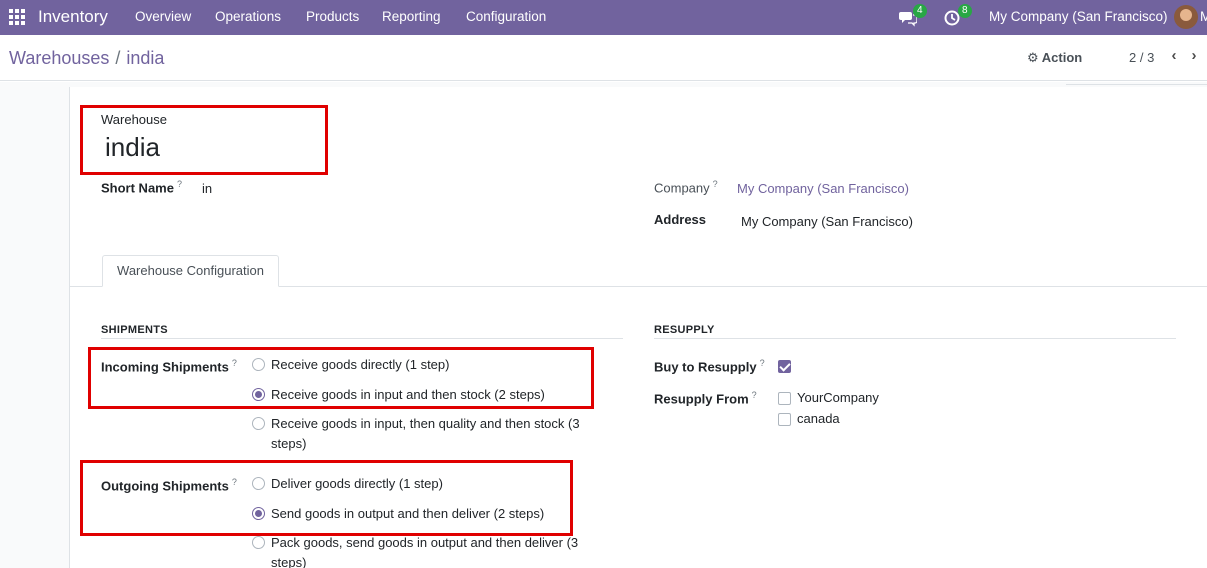  I want to click on tab-warehouse-configuration: Warehouse Configuration, so click(190, 271).